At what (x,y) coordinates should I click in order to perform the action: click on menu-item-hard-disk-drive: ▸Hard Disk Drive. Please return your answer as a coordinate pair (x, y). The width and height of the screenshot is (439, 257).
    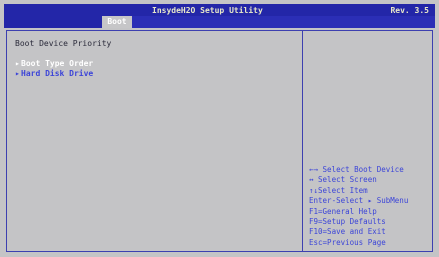
    Looking at the image, I should click on (54, 74).